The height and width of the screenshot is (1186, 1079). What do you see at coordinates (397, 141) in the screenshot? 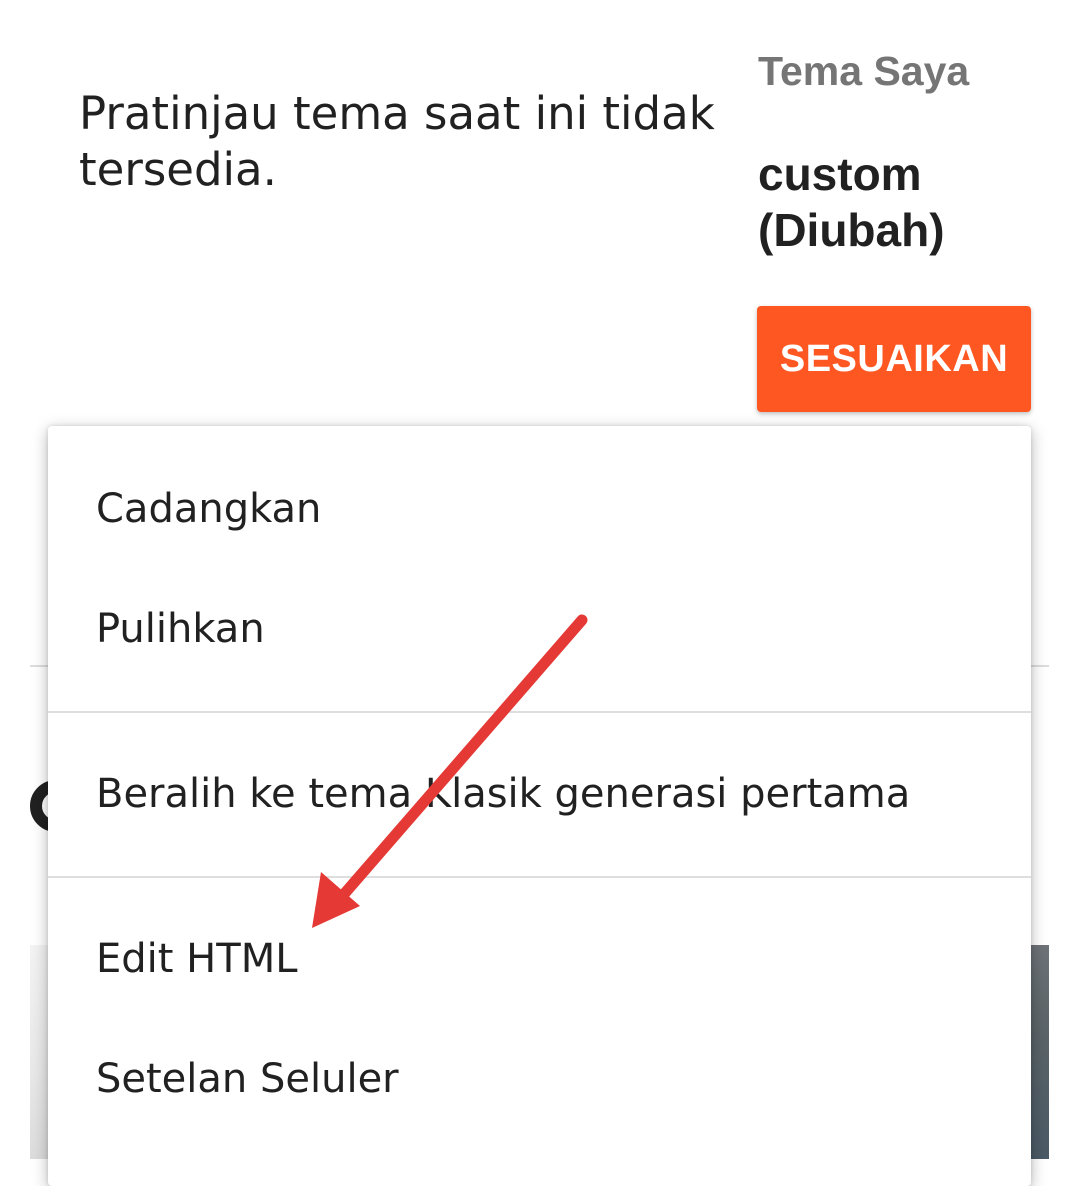
I see `theme-preview-unavailable-message: Pratinjau tema saat ini tidak tersedia.` at bounding box center [397, 141].